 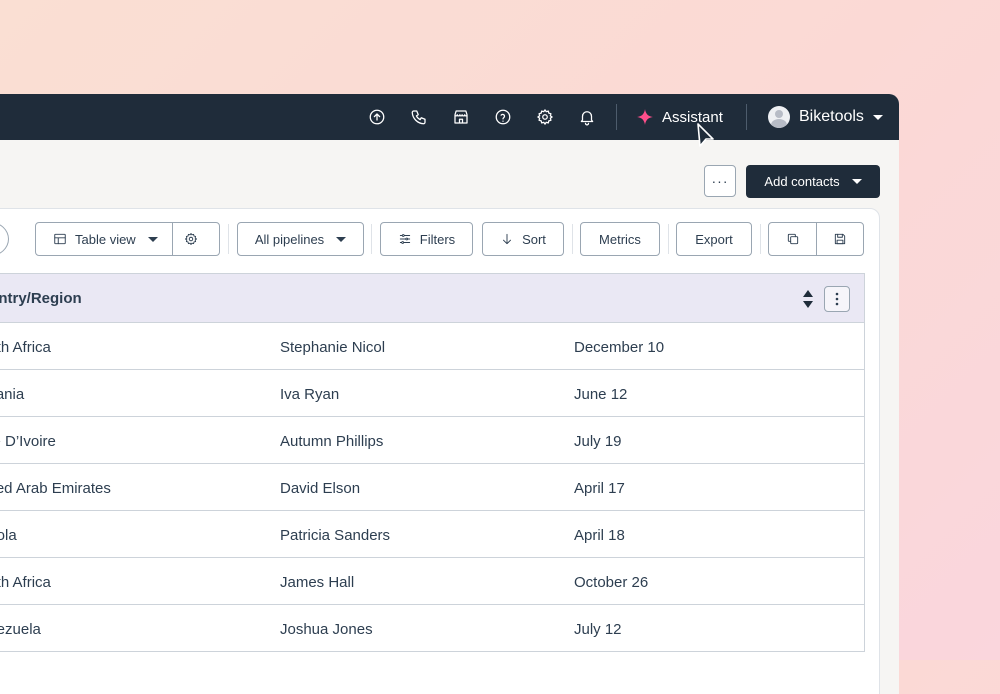 I want to click on duplicate-view-button, so click(x=793, y=239).